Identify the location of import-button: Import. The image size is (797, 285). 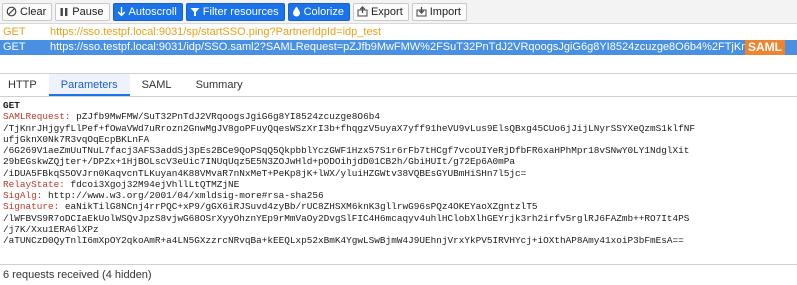
(439, 11).